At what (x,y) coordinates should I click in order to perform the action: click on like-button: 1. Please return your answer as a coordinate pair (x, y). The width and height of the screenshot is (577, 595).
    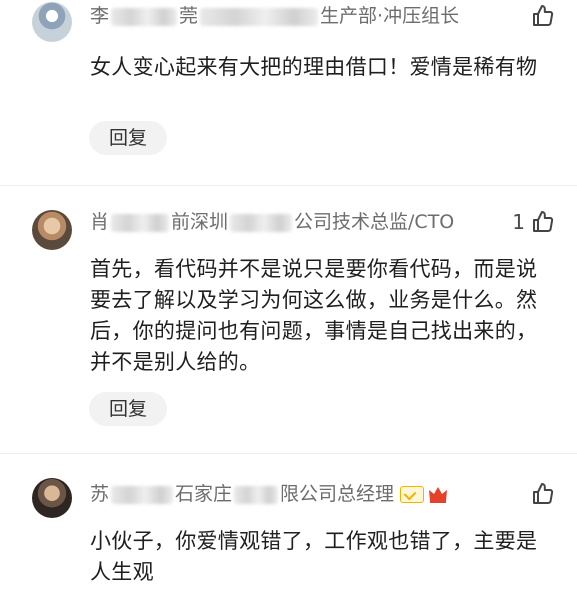
    Looking at the image, I should click on (533, 222).